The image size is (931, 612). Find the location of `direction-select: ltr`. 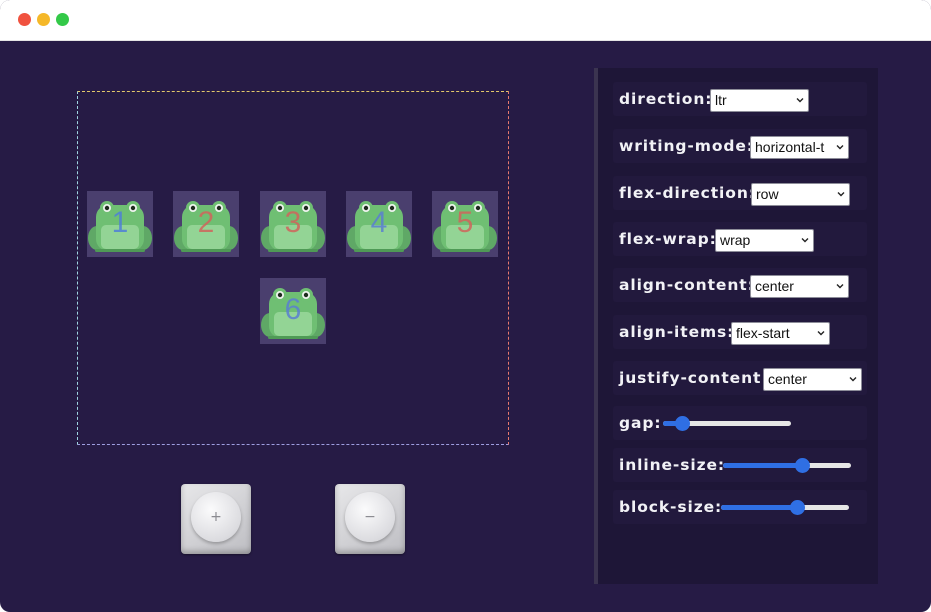

direction-select: ltr is located at coordinates (759, 100).